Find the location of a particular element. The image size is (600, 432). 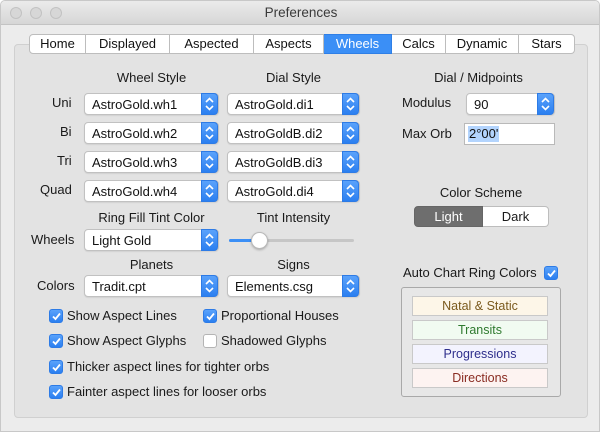

row-label-uni: Uni is located at coordinates (62, 102).